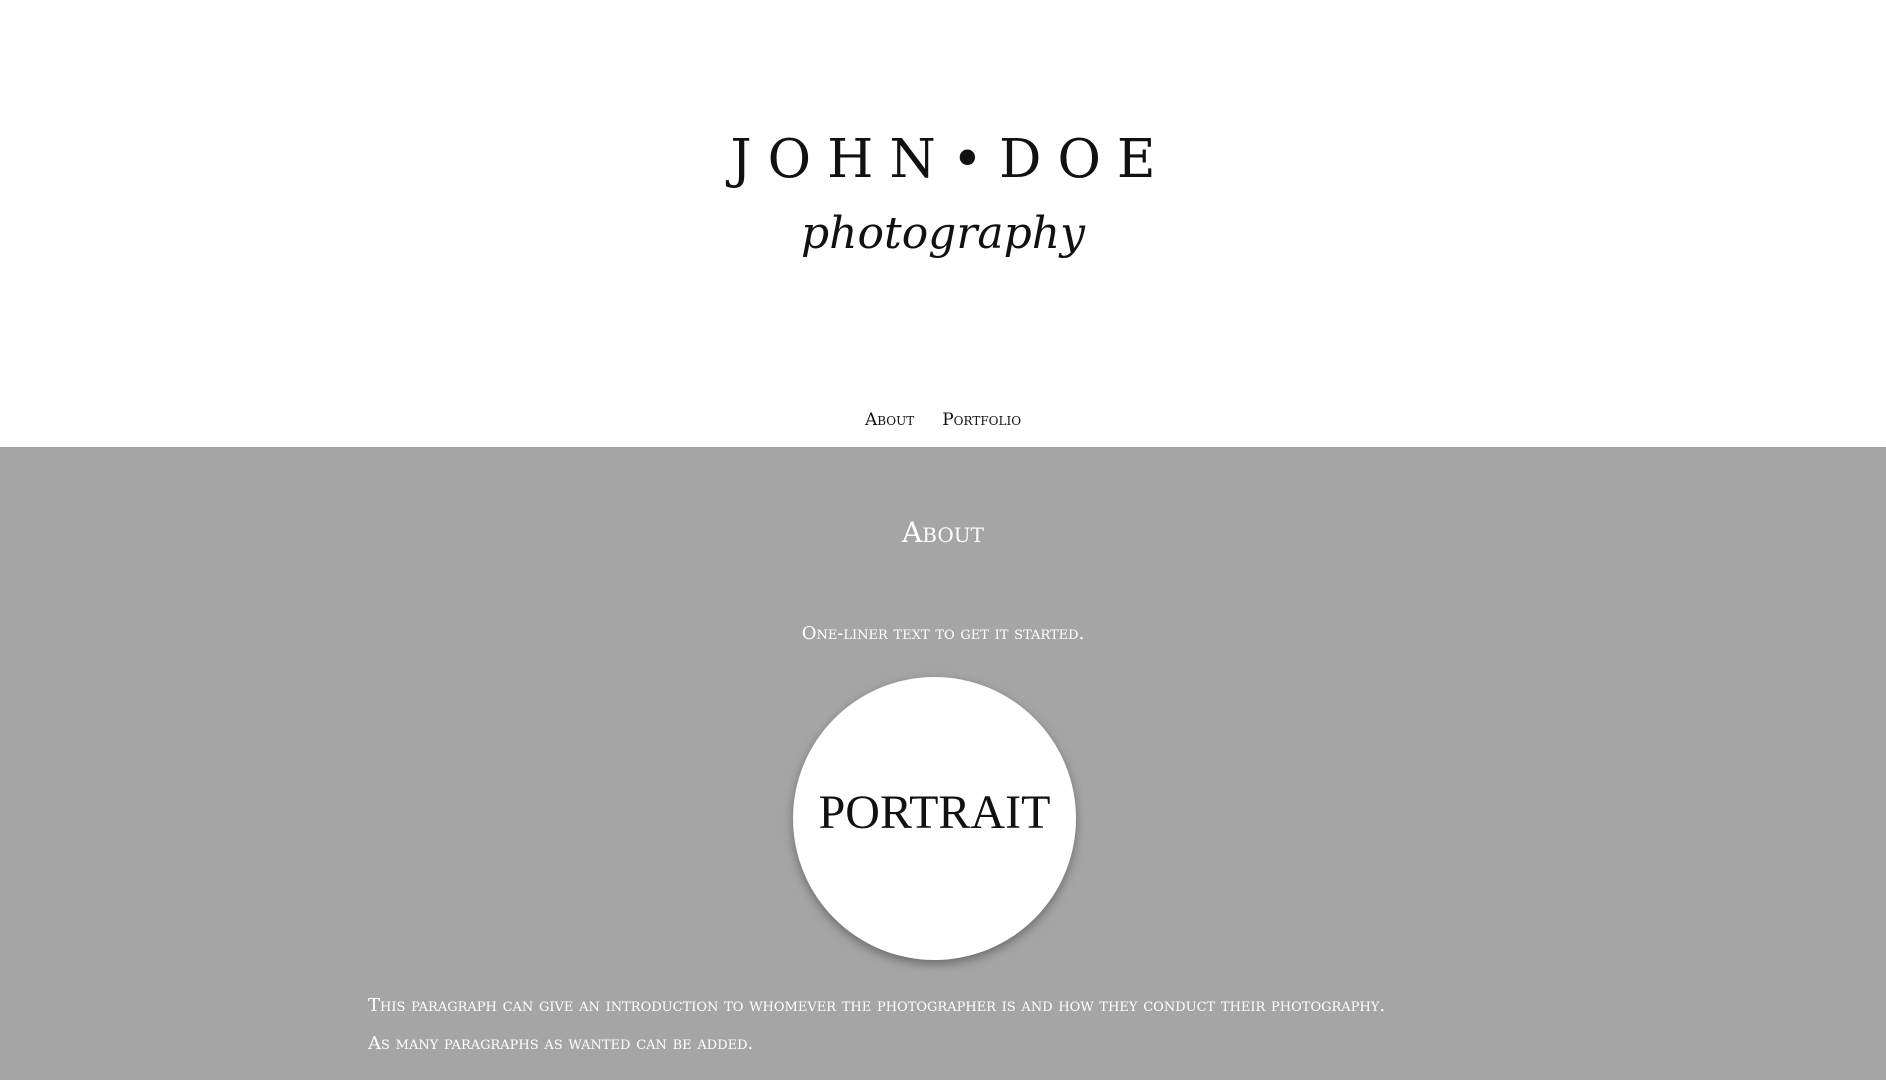  What do you see at coordinates (943, 633) in the screenshot?
I see `about-oneliner: One-liner text to get it started.` at bounding box center [943, 633].